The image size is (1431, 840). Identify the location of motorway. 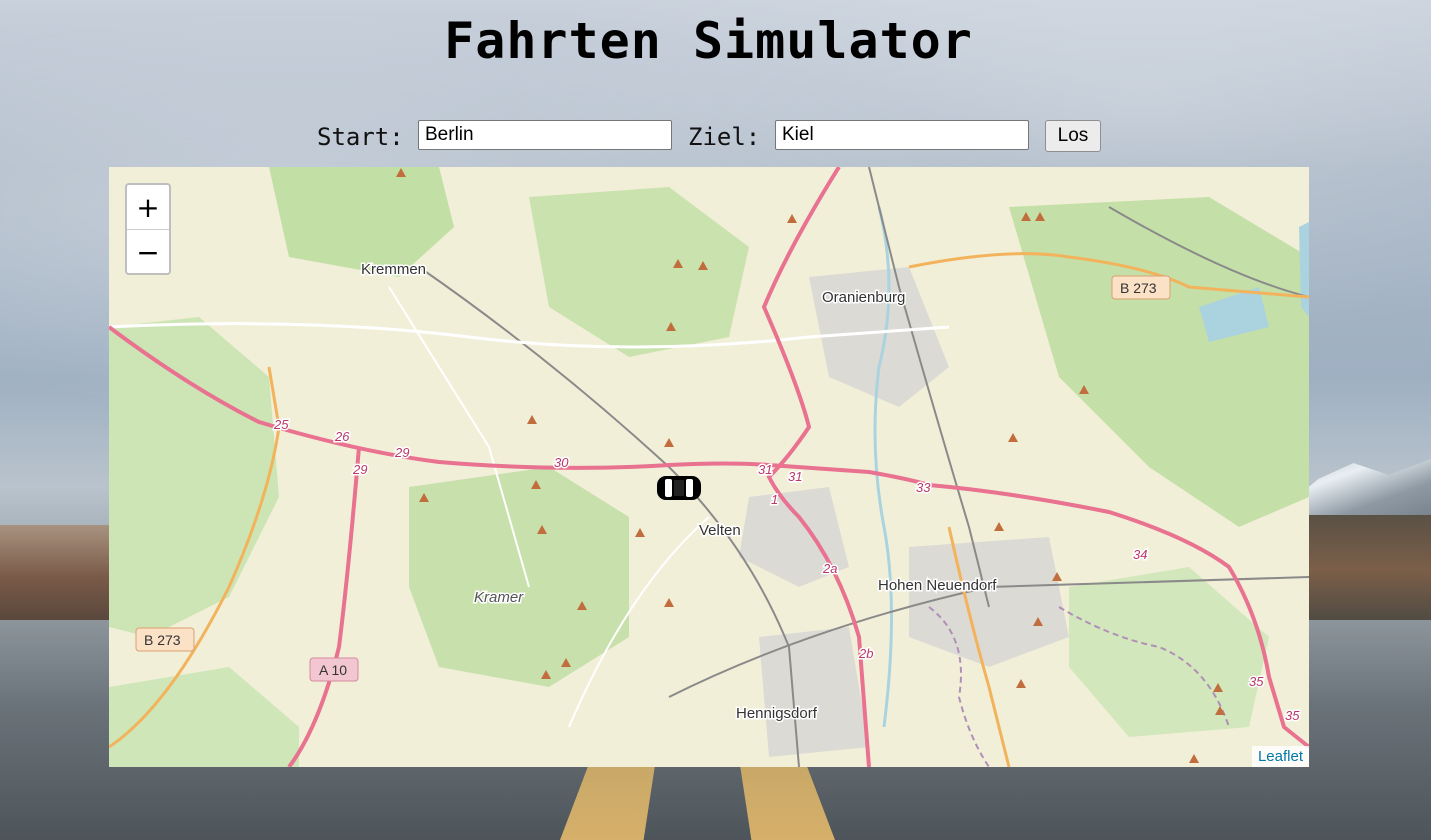
(324, 606).